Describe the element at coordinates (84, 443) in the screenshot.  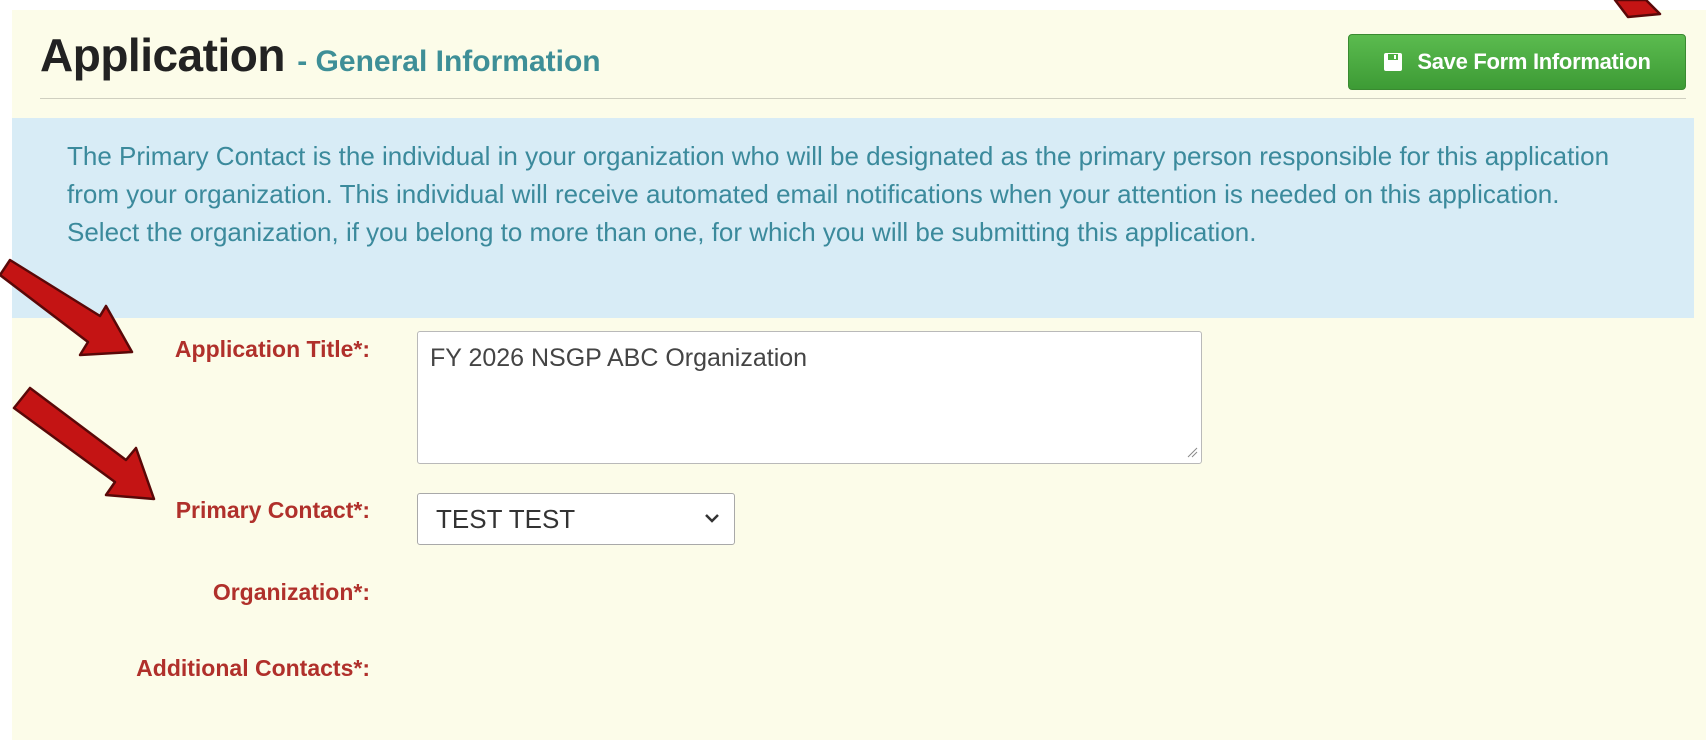
I see `annotation-arrow-primary-contact` at that location.